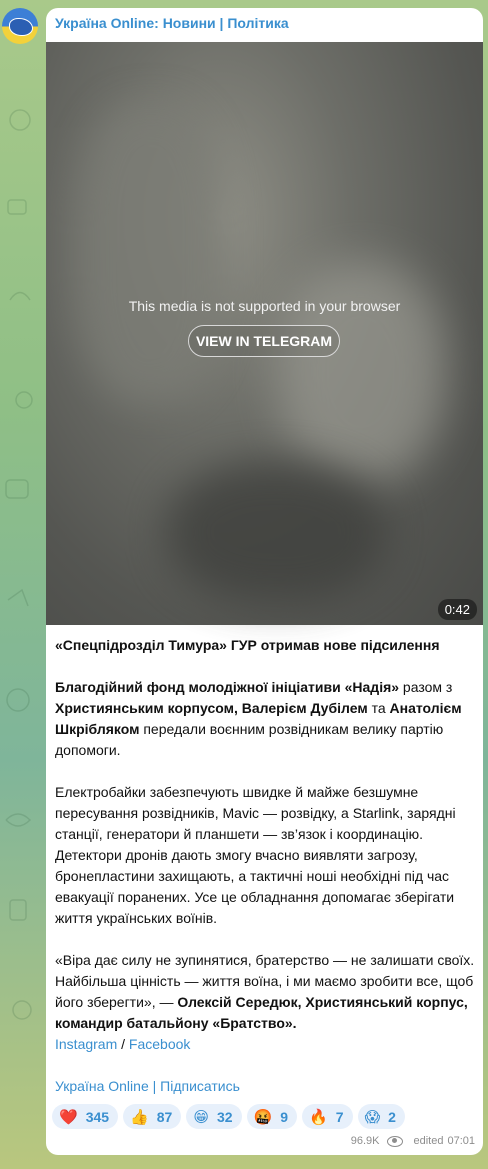 This screenshot has height=1169, width=488. I want to click on reaction-scream: 😱 2, so click(381, 1116).